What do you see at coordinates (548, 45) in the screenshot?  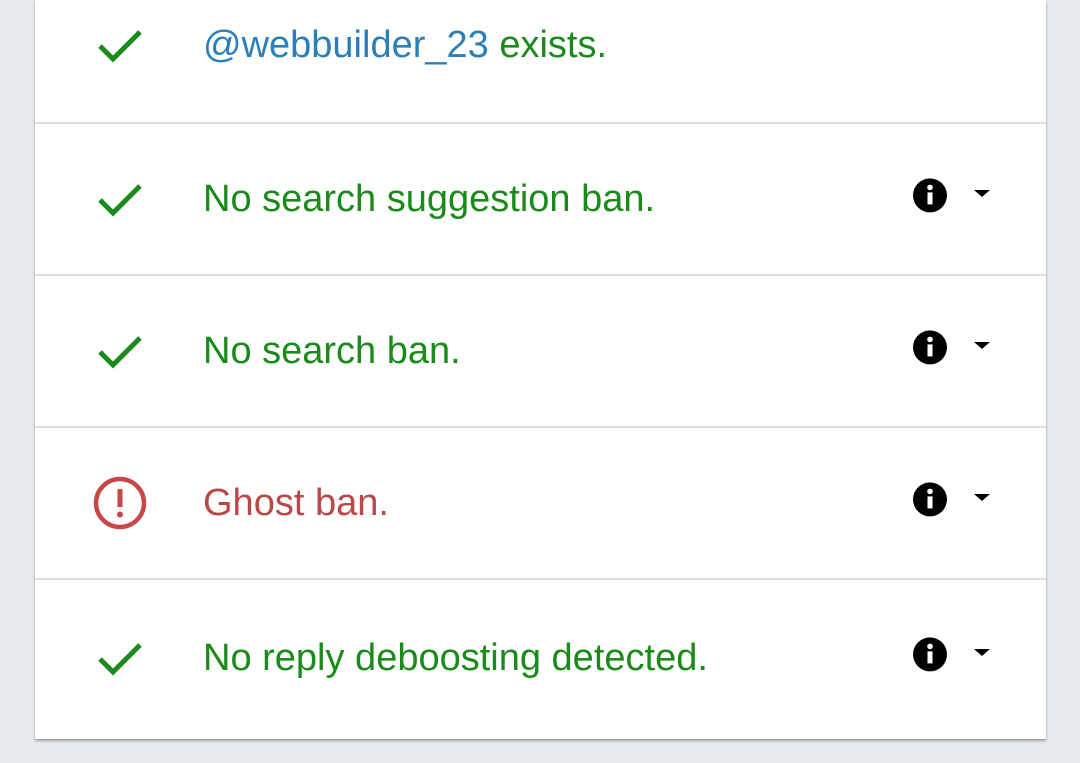 I see `result-text: exists.` at bounding box center [548, 45].